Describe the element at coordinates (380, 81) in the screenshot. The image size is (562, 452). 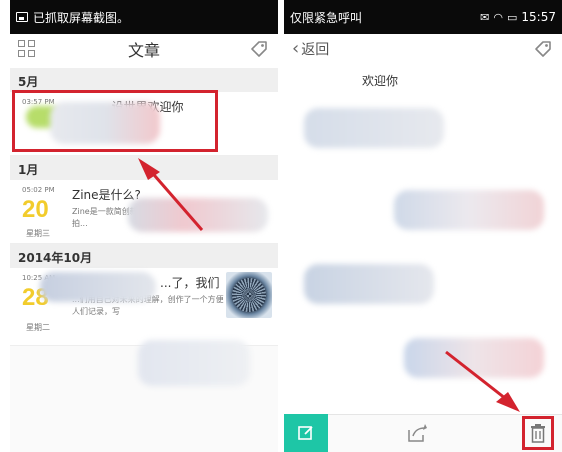
I see `content-text: 欢迎你` at that location.